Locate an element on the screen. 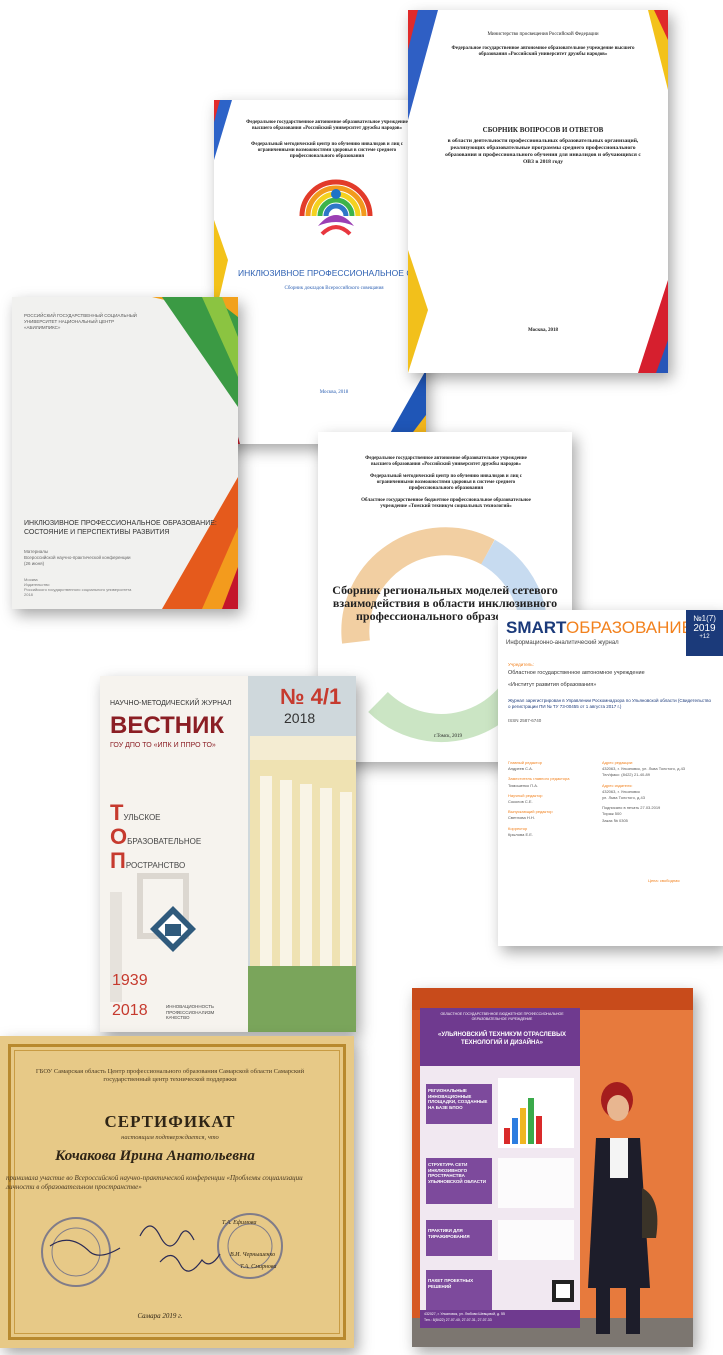  address-line: Заказ № 0305 is located at coordinates (615, 820).